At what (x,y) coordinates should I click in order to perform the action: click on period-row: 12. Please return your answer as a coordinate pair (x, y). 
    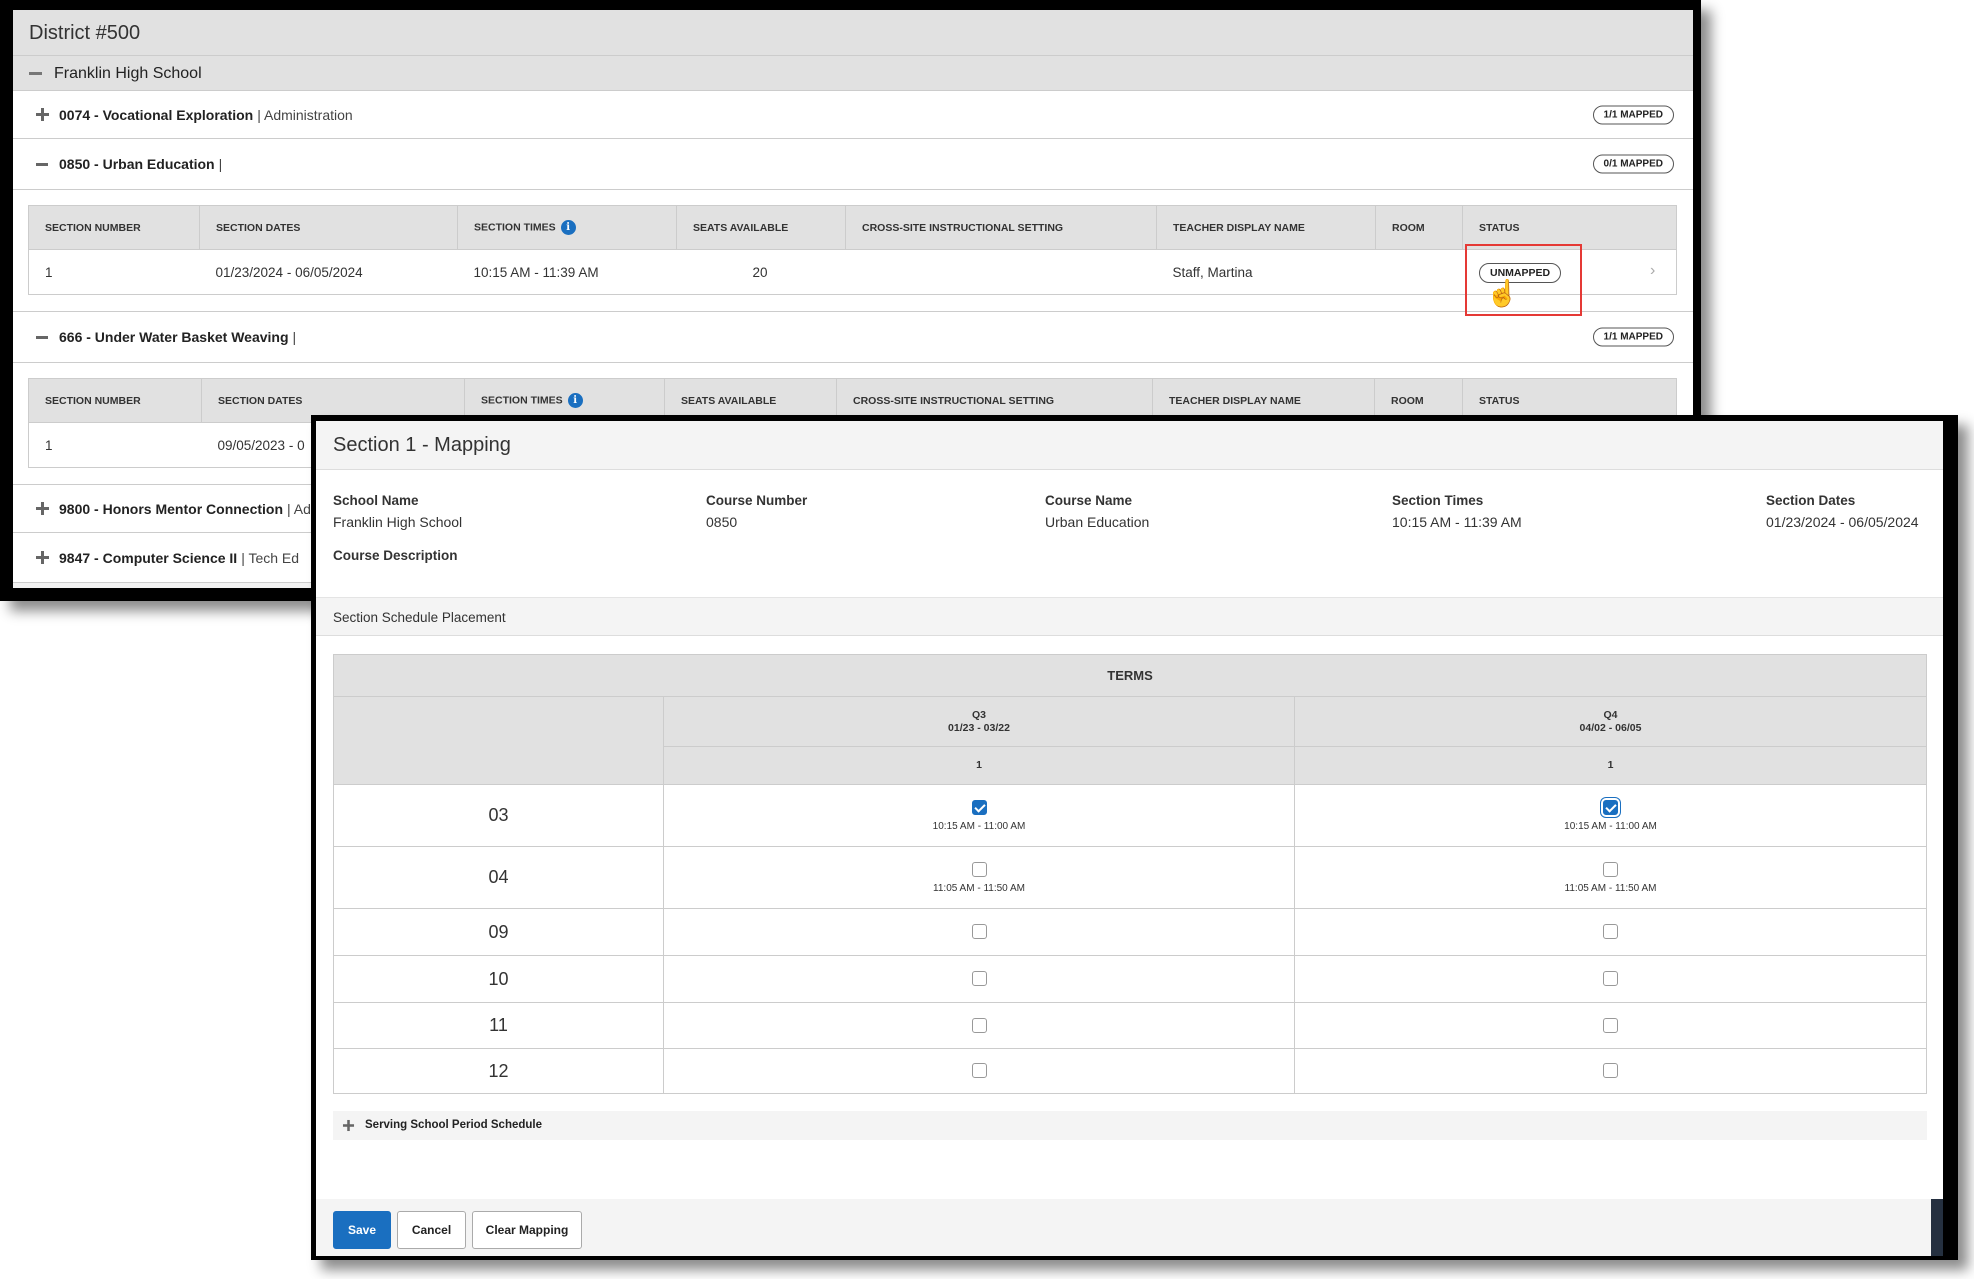
    Looking at the image, I should click on (1130, 1071).